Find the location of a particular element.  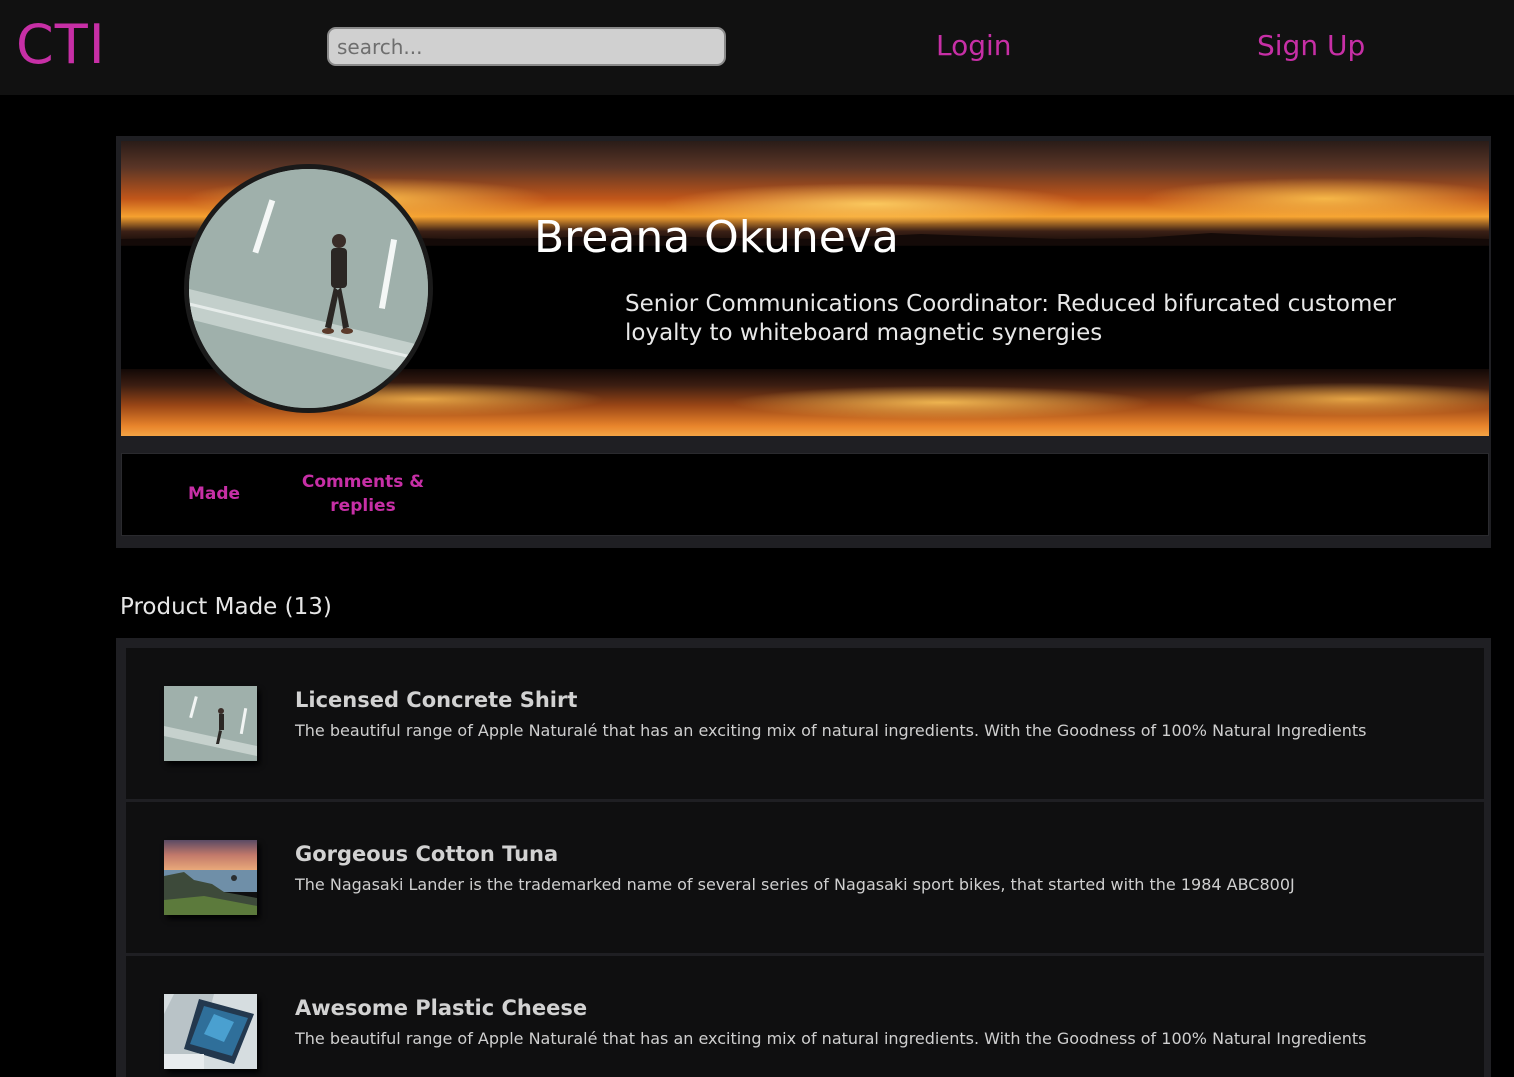

coastline-sunset-photo-icon is located at coordinates (210, 877).